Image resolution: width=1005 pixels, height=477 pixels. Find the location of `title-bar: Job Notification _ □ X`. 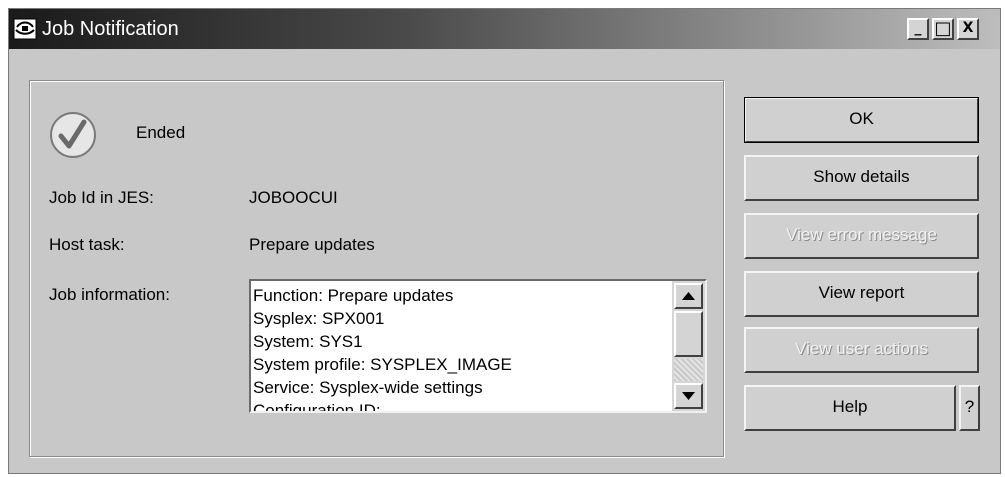

title-bar: Job Notification _ □ X is located at coordinates (504, 29).